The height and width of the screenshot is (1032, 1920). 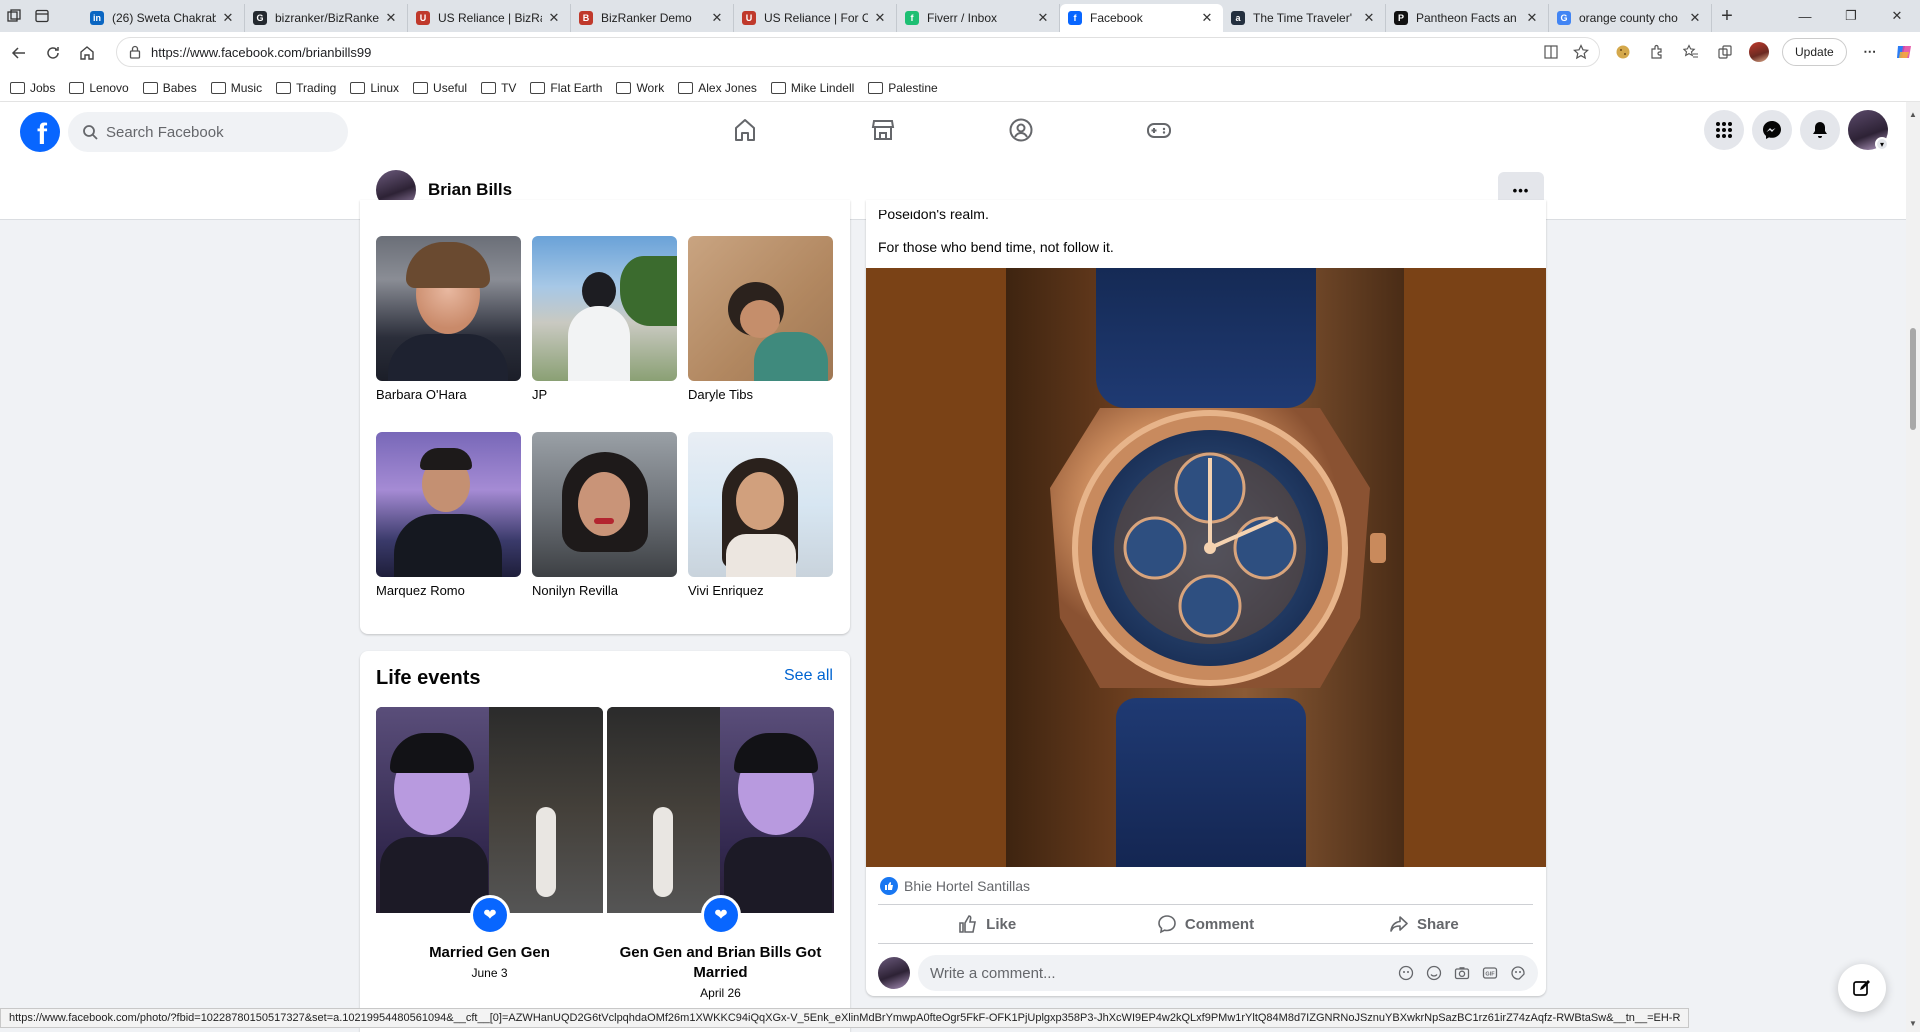 I want to click on settings-more-icon: ⋯, so click(x=1870, y=52).